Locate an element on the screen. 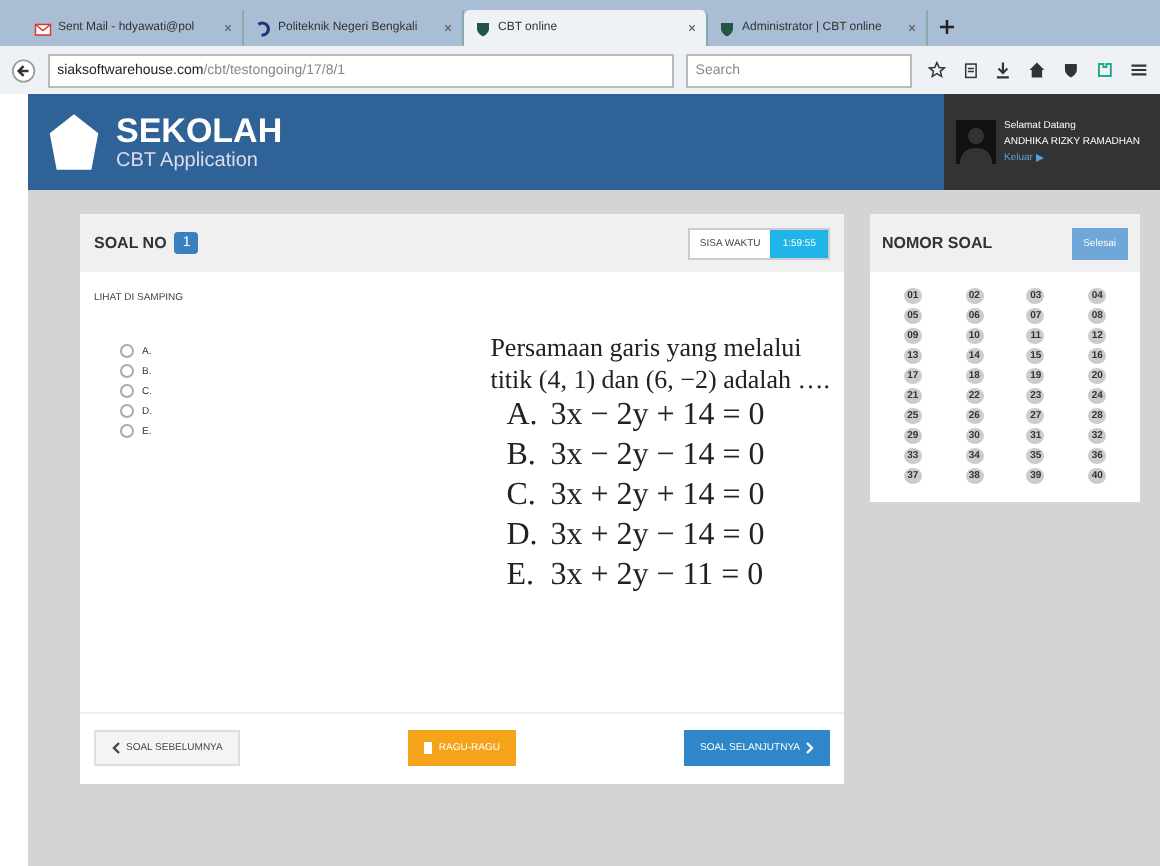 The width and height of the screenshot is (1160, 866). clipboard-icon is located at coordinates (970, 70).